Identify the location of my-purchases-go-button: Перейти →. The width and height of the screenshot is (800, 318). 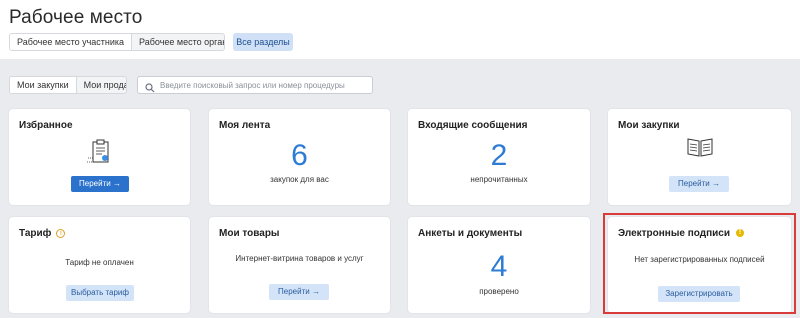
(699, 184).